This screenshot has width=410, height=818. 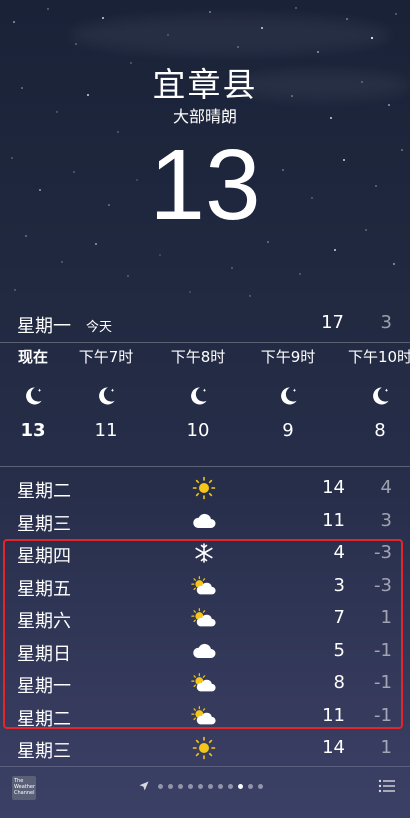 What do you see at coordinates (378, 357) in the screenshot?
I see `hour-label: 下午10时` at bounding box center [378, 357].